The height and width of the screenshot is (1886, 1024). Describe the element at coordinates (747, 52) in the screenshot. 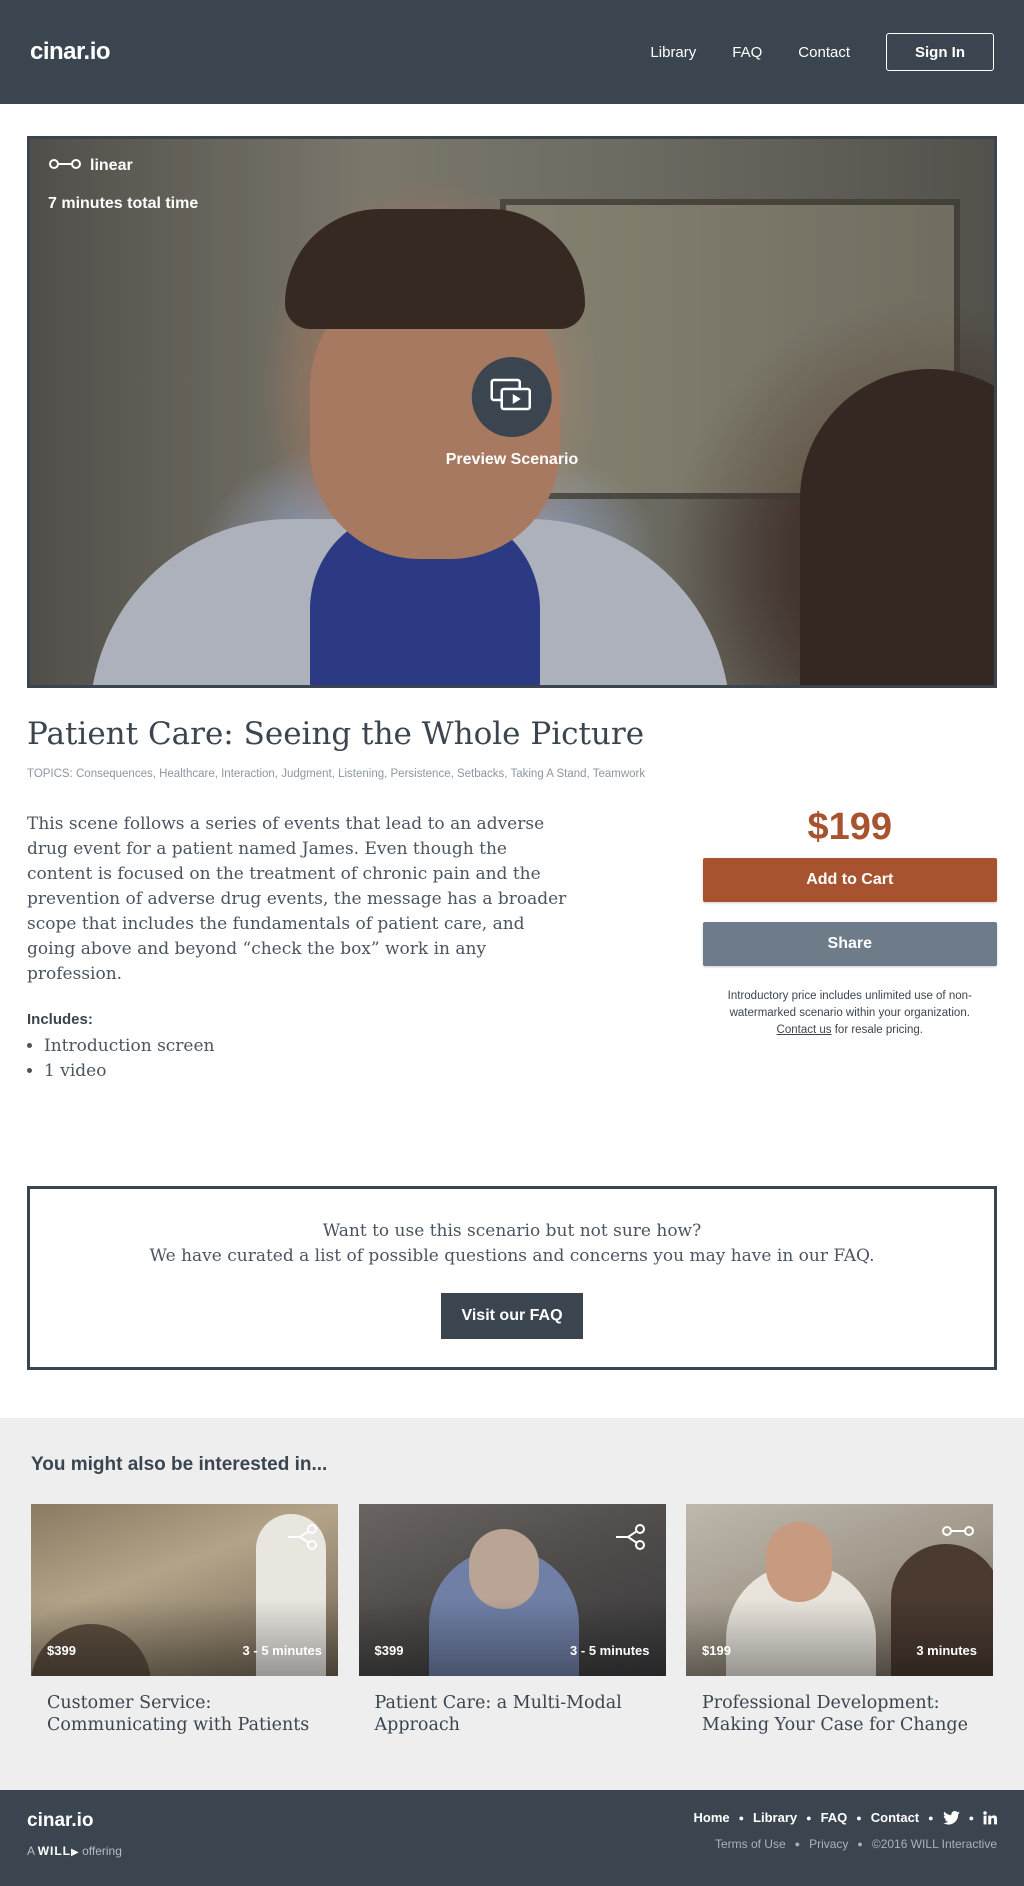

I see `nav-faq: FAQ` at that location.